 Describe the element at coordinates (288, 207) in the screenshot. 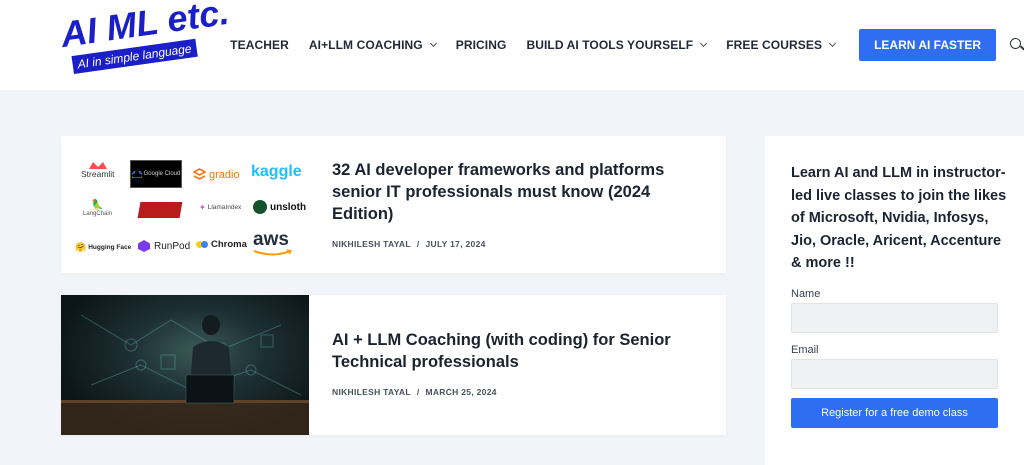

I see `unsloth-logo-text: unsloth` at that location.